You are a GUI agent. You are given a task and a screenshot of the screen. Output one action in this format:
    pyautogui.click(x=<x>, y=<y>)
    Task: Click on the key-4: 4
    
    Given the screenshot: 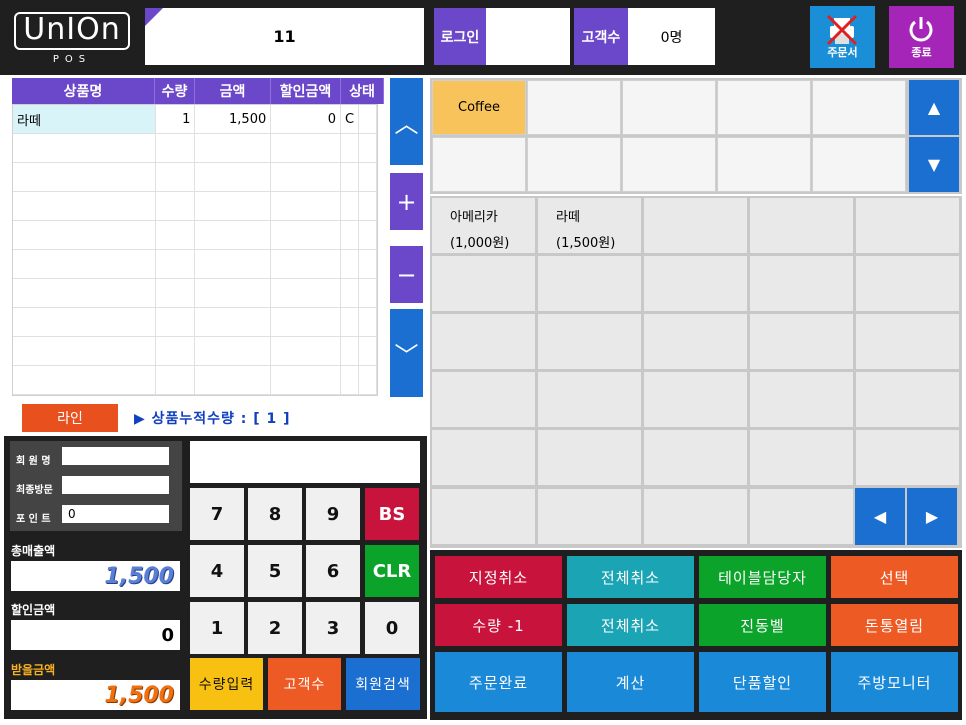 What is the action you would take?
    pyautogui.click(x=217, y=571)
    